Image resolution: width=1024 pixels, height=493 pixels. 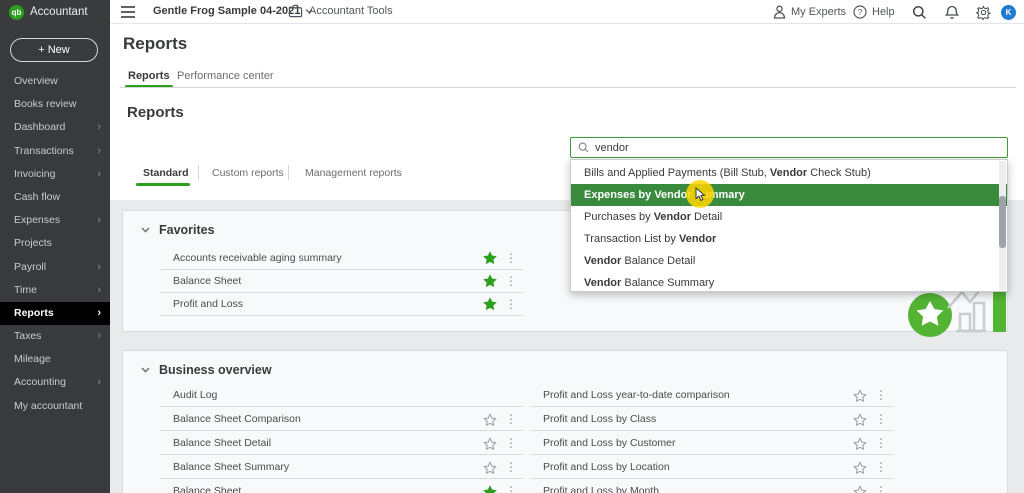 I want to click on report-search-input: vendor, so click(x=789, y=147).